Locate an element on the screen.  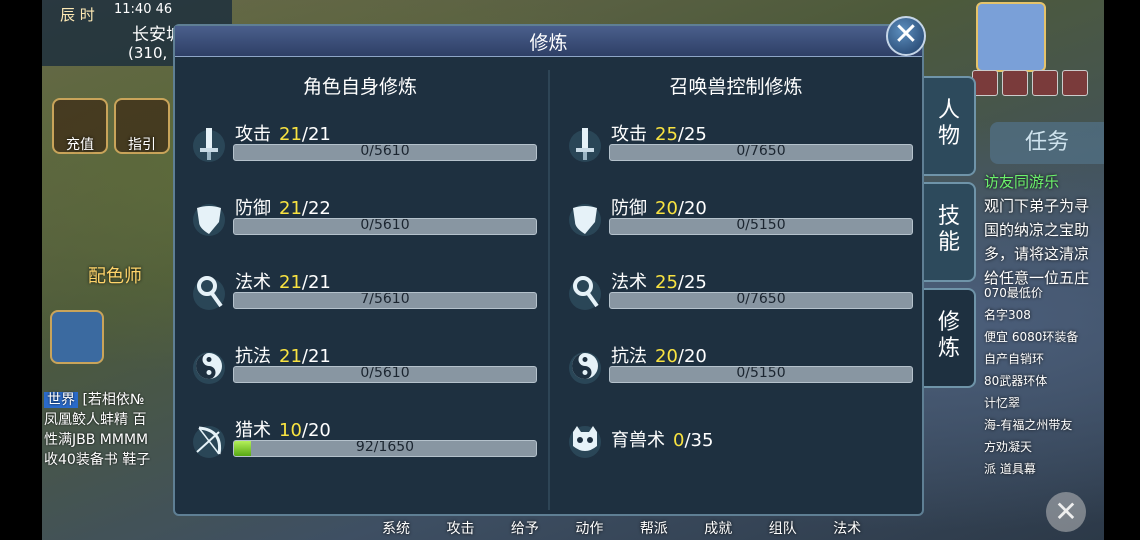
exp-bar: 7/5610 is located at coordinates (385, 300).